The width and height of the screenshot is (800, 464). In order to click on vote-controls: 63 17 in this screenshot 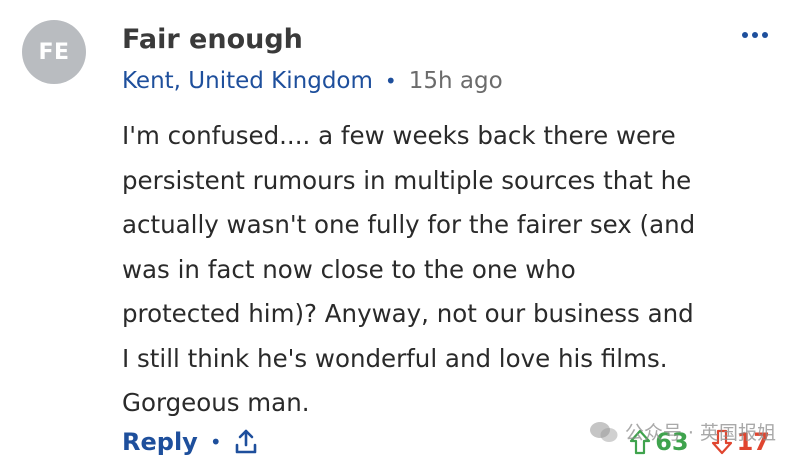, I will do `click(699, 442)`.